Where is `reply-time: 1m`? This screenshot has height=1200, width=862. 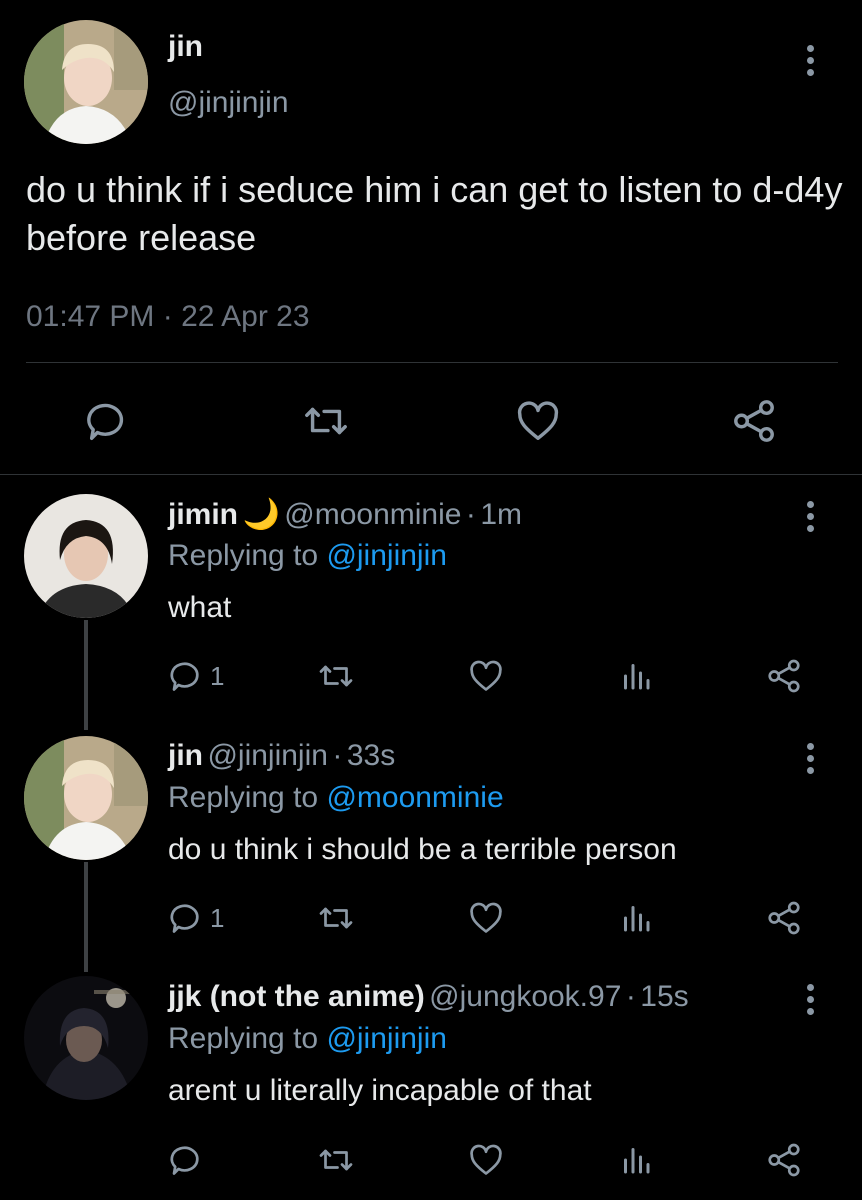 reply-time: 1m is located at coordinates (501, 514).